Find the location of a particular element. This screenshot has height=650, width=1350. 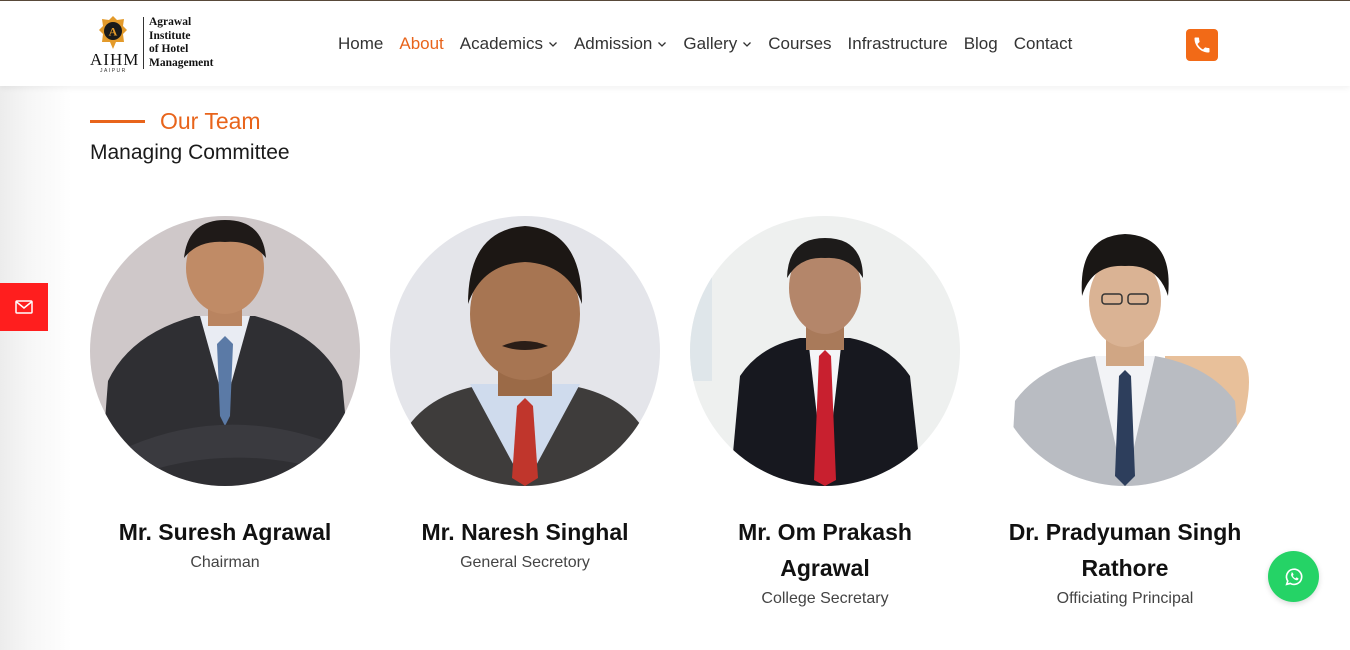

nav-contact-label: Contact is located at coordinates (1043, 43).